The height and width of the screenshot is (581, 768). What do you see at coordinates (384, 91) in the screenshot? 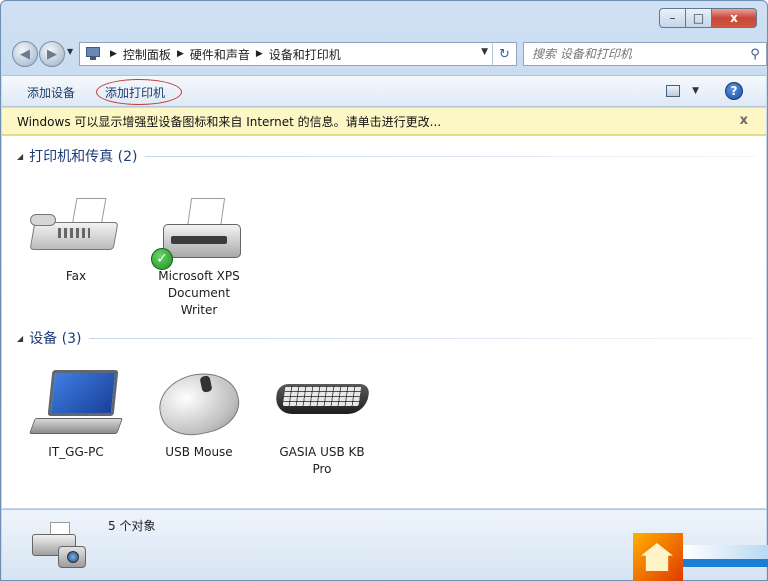
I see `command-bar: 添加设备 添加打印机 ▼ ?` at bounding box center [384, 91].